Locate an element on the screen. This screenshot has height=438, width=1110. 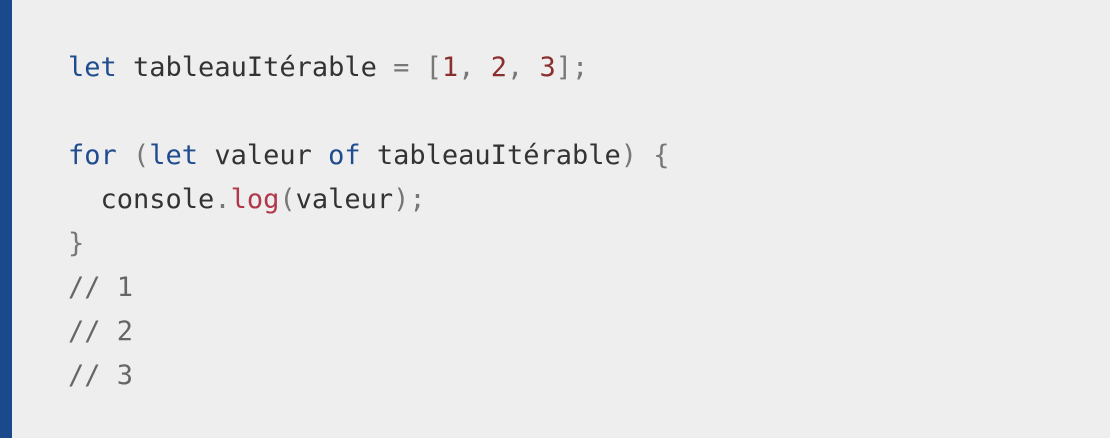
code-line-4: console.log(valeur); is located at coordinates (369, 200).